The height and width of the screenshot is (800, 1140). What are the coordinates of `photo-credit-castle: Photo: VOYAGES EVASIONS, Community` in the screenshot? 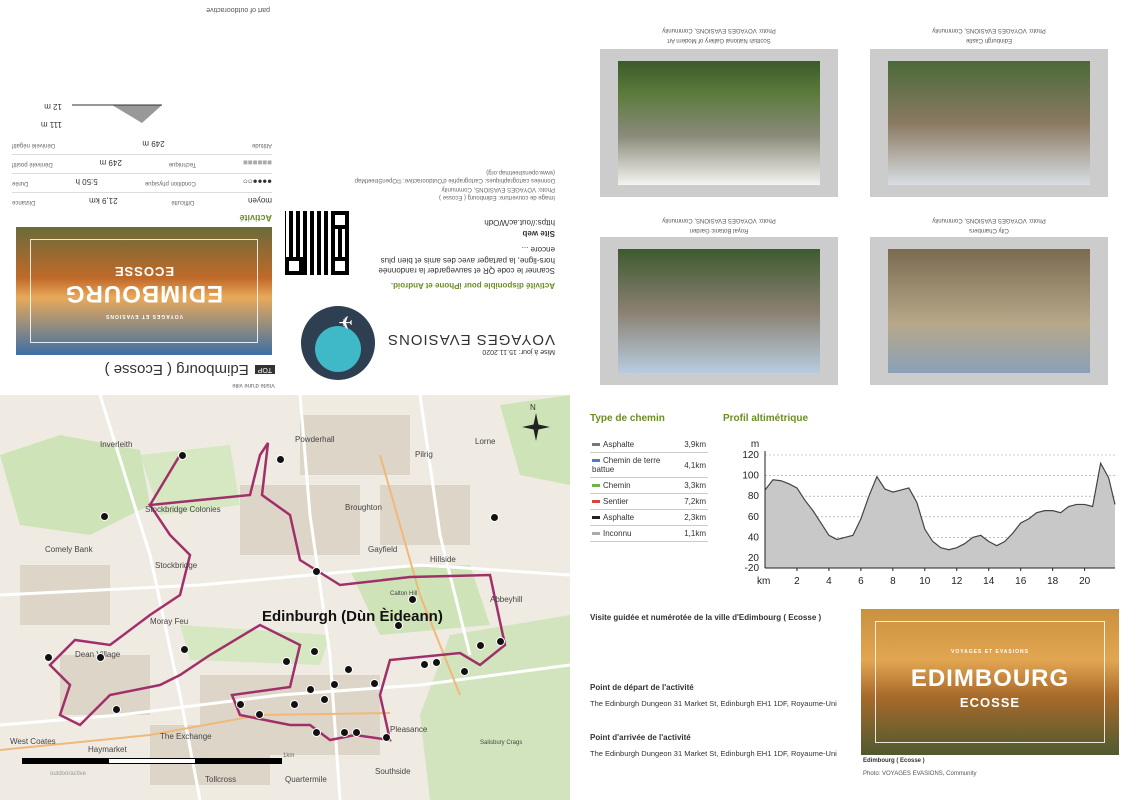 It's located at (989, 30).